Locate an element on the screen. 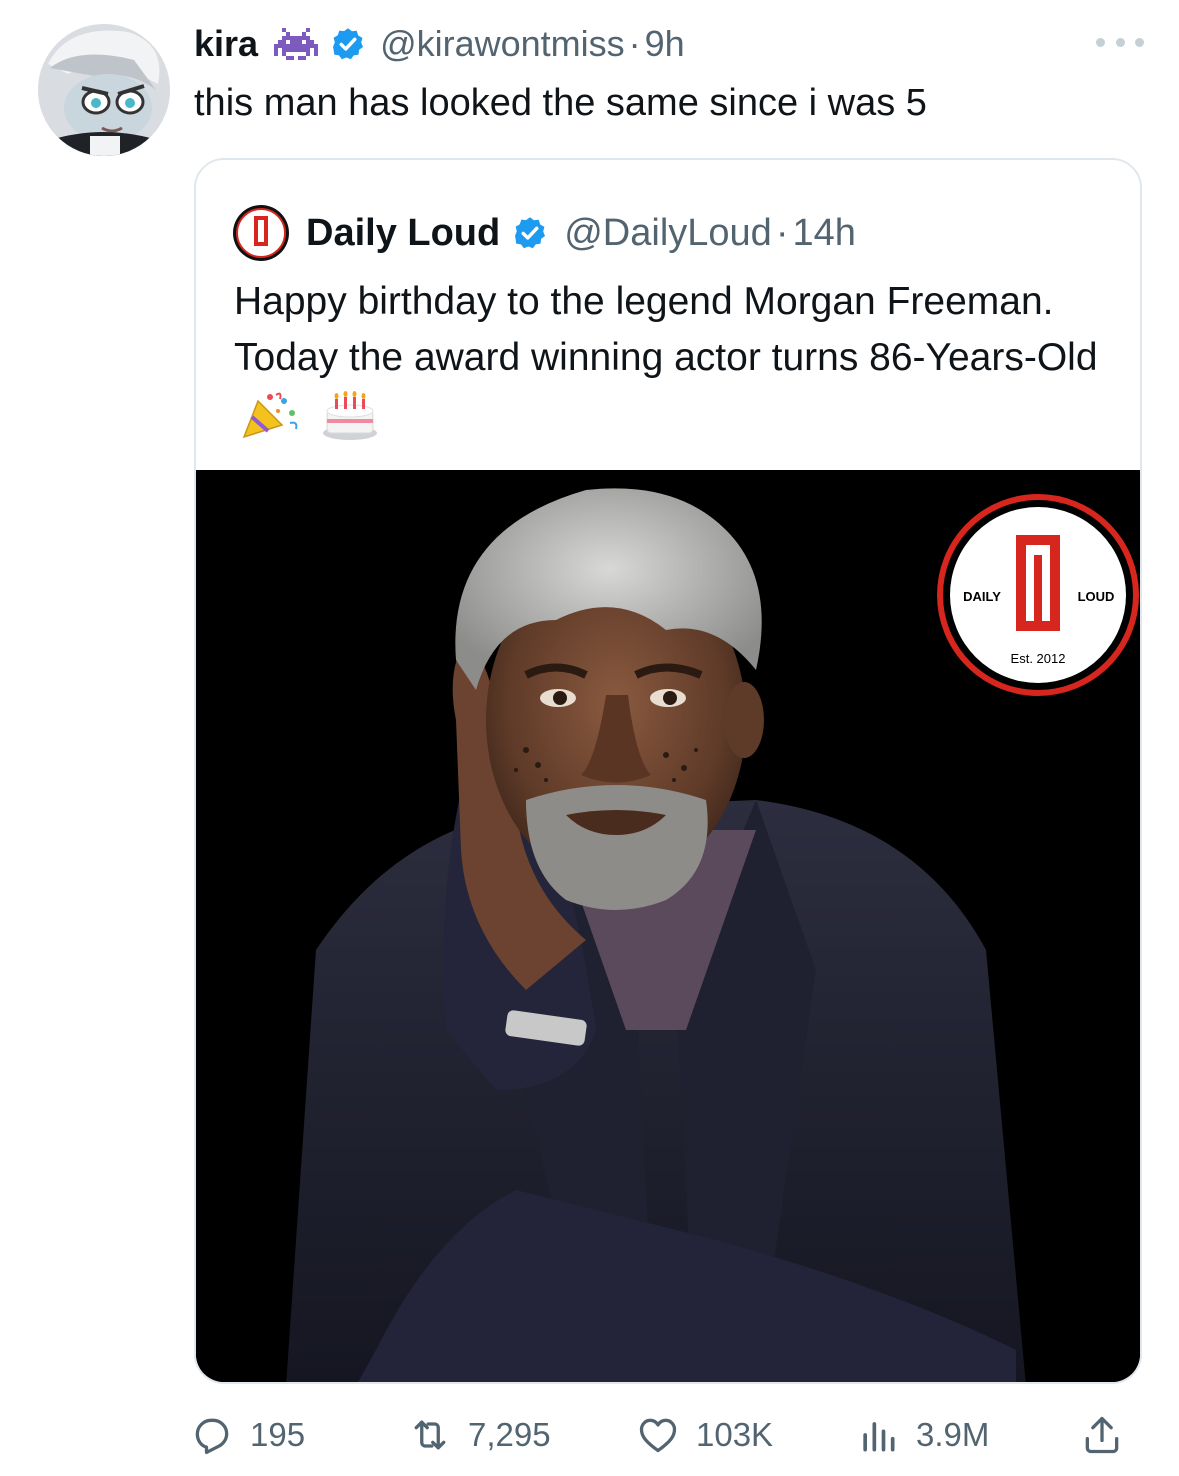 The width and height of the screenshot is (1179, 1476). quoted-header: Daily Loud @DailyLoud · 14h is located at coordinates (544, 233).